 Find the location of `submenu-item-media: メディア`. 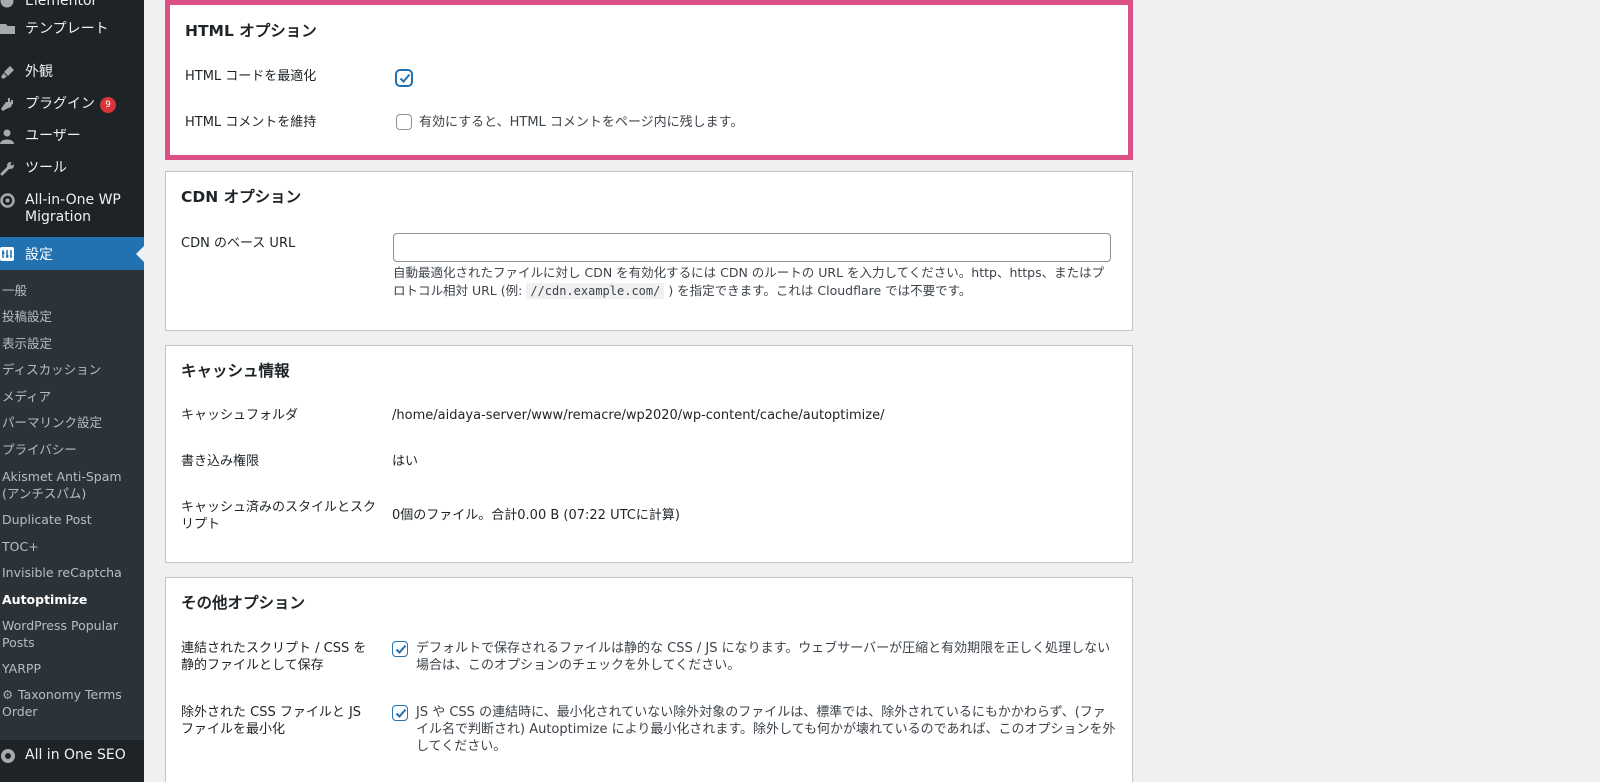

submenu-item-media: メディア is located at coordinates (72, 396).